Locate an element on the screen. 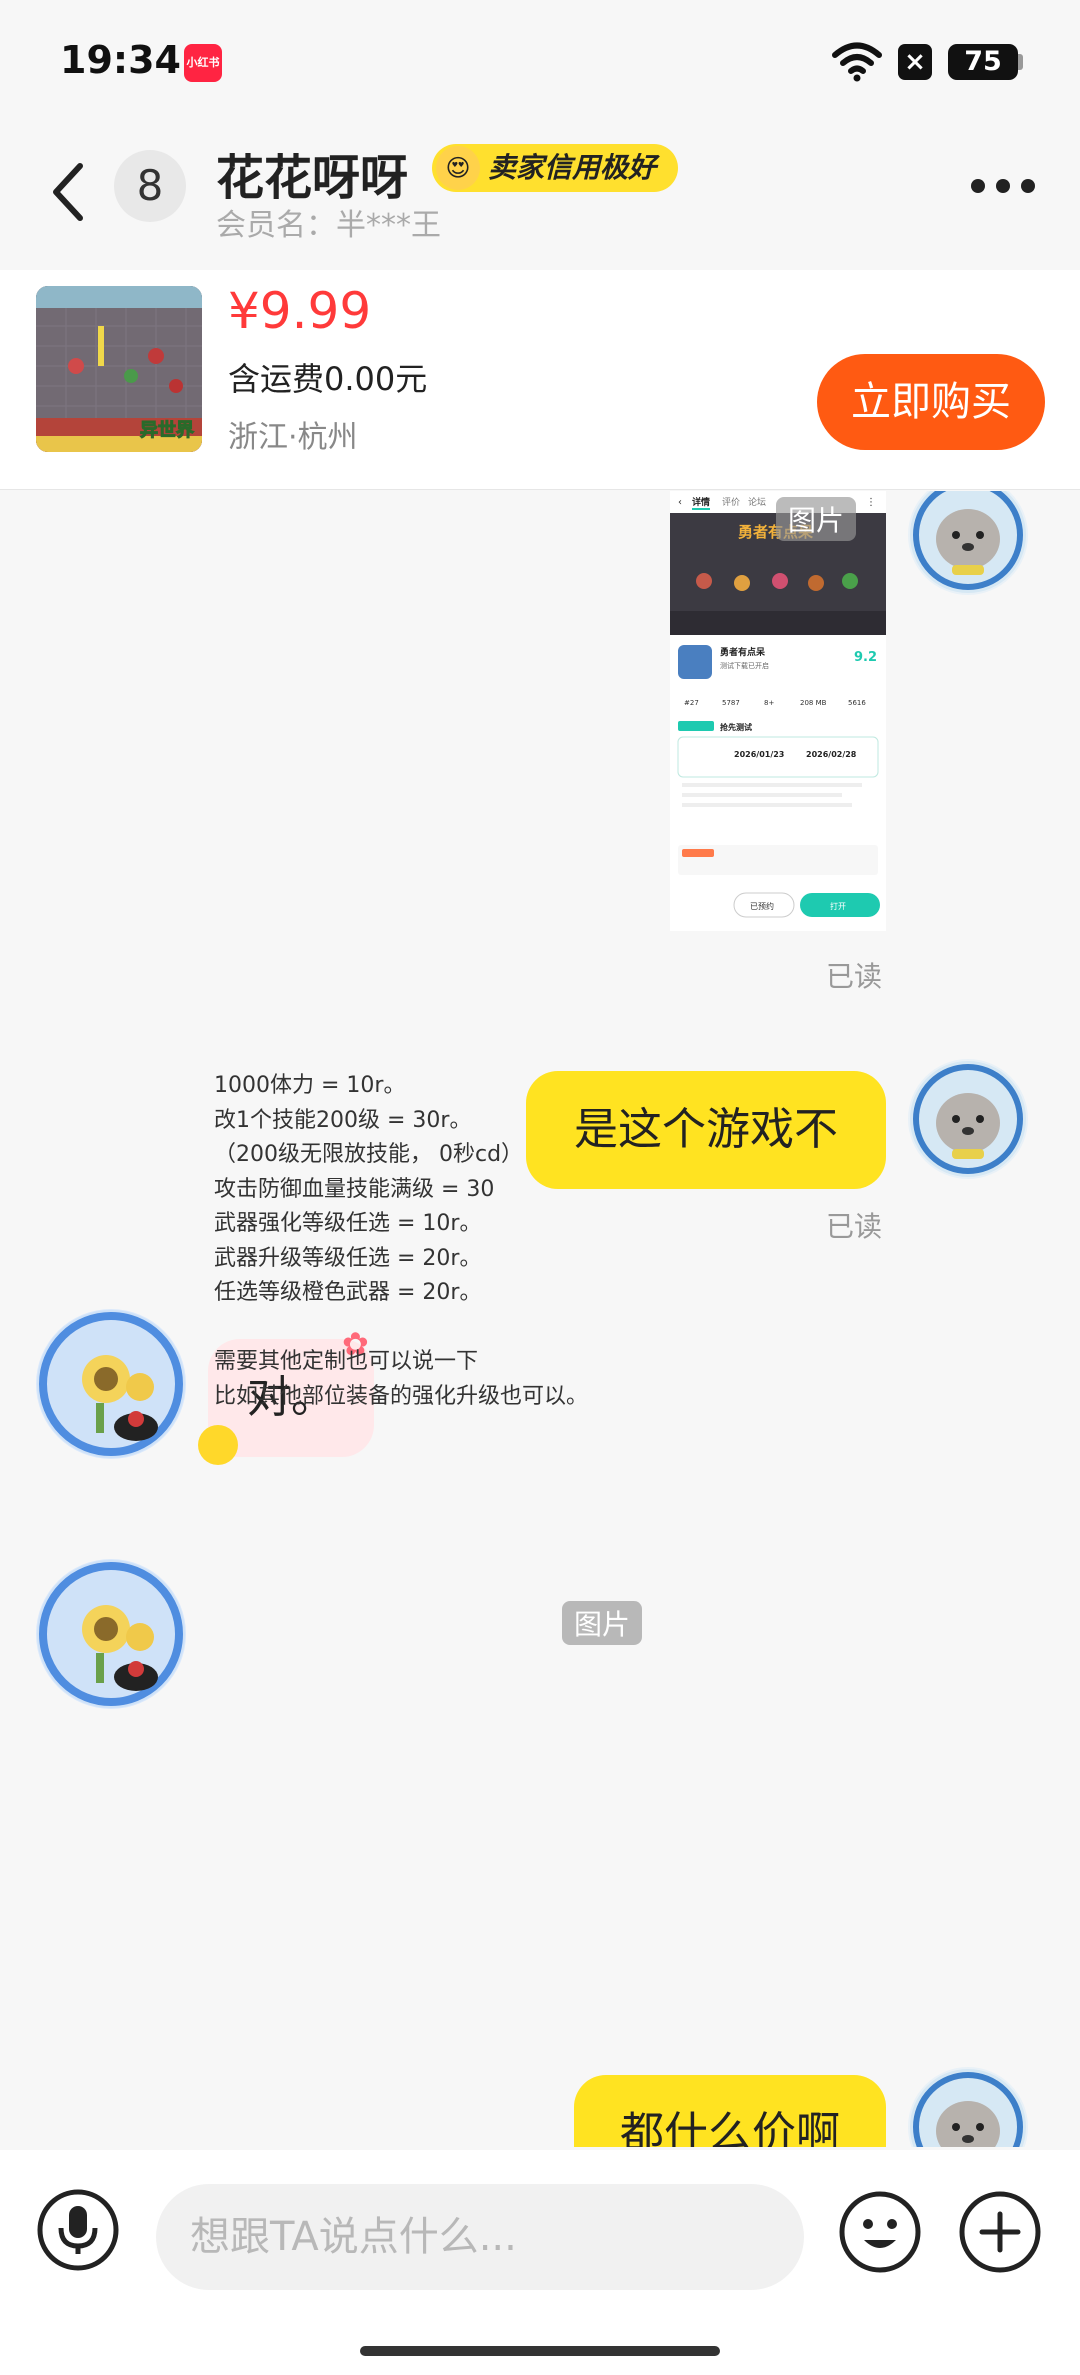  home-indicator is located at coordinates (540, 2351).